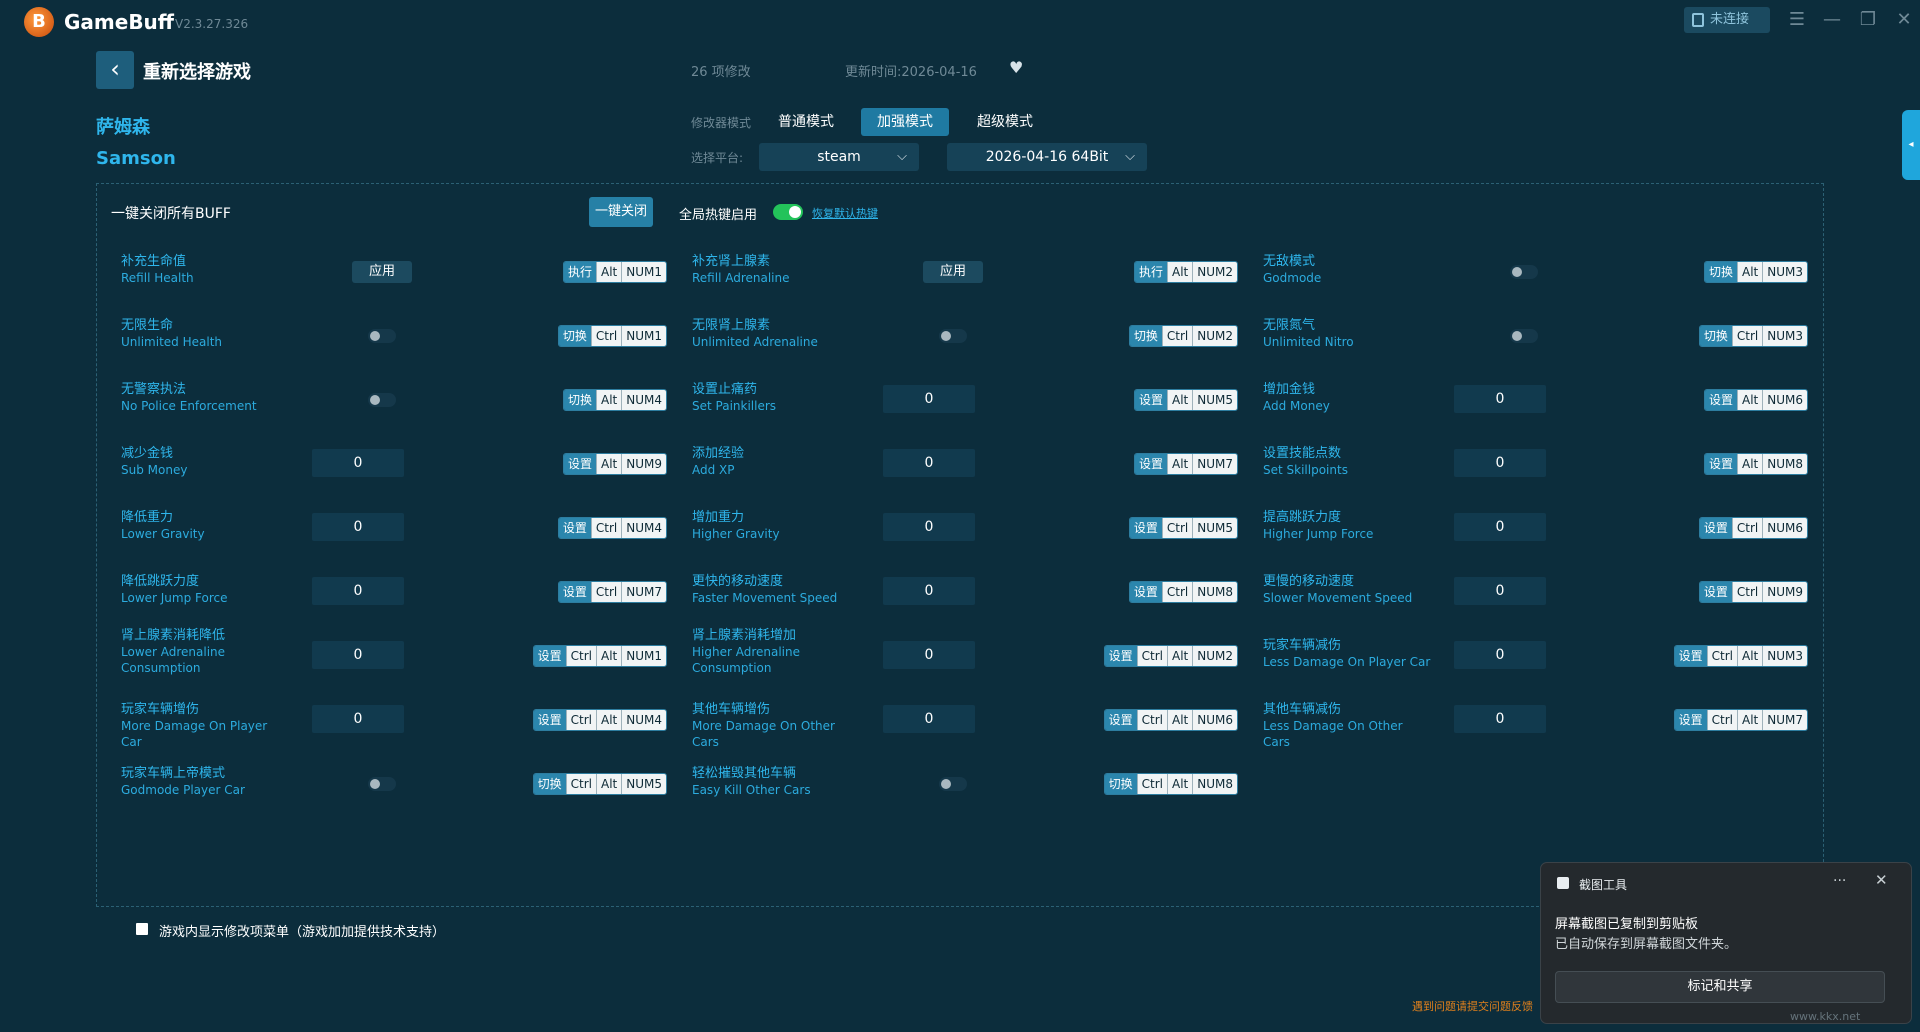 The height and width of the screenshot is (1032, 1920). What do you see at coordinates (599, 784) in the screenshot?
I see `hotkey-badge: 切换 Ctrl Alt NUM5` at bounding box center [599, 784].